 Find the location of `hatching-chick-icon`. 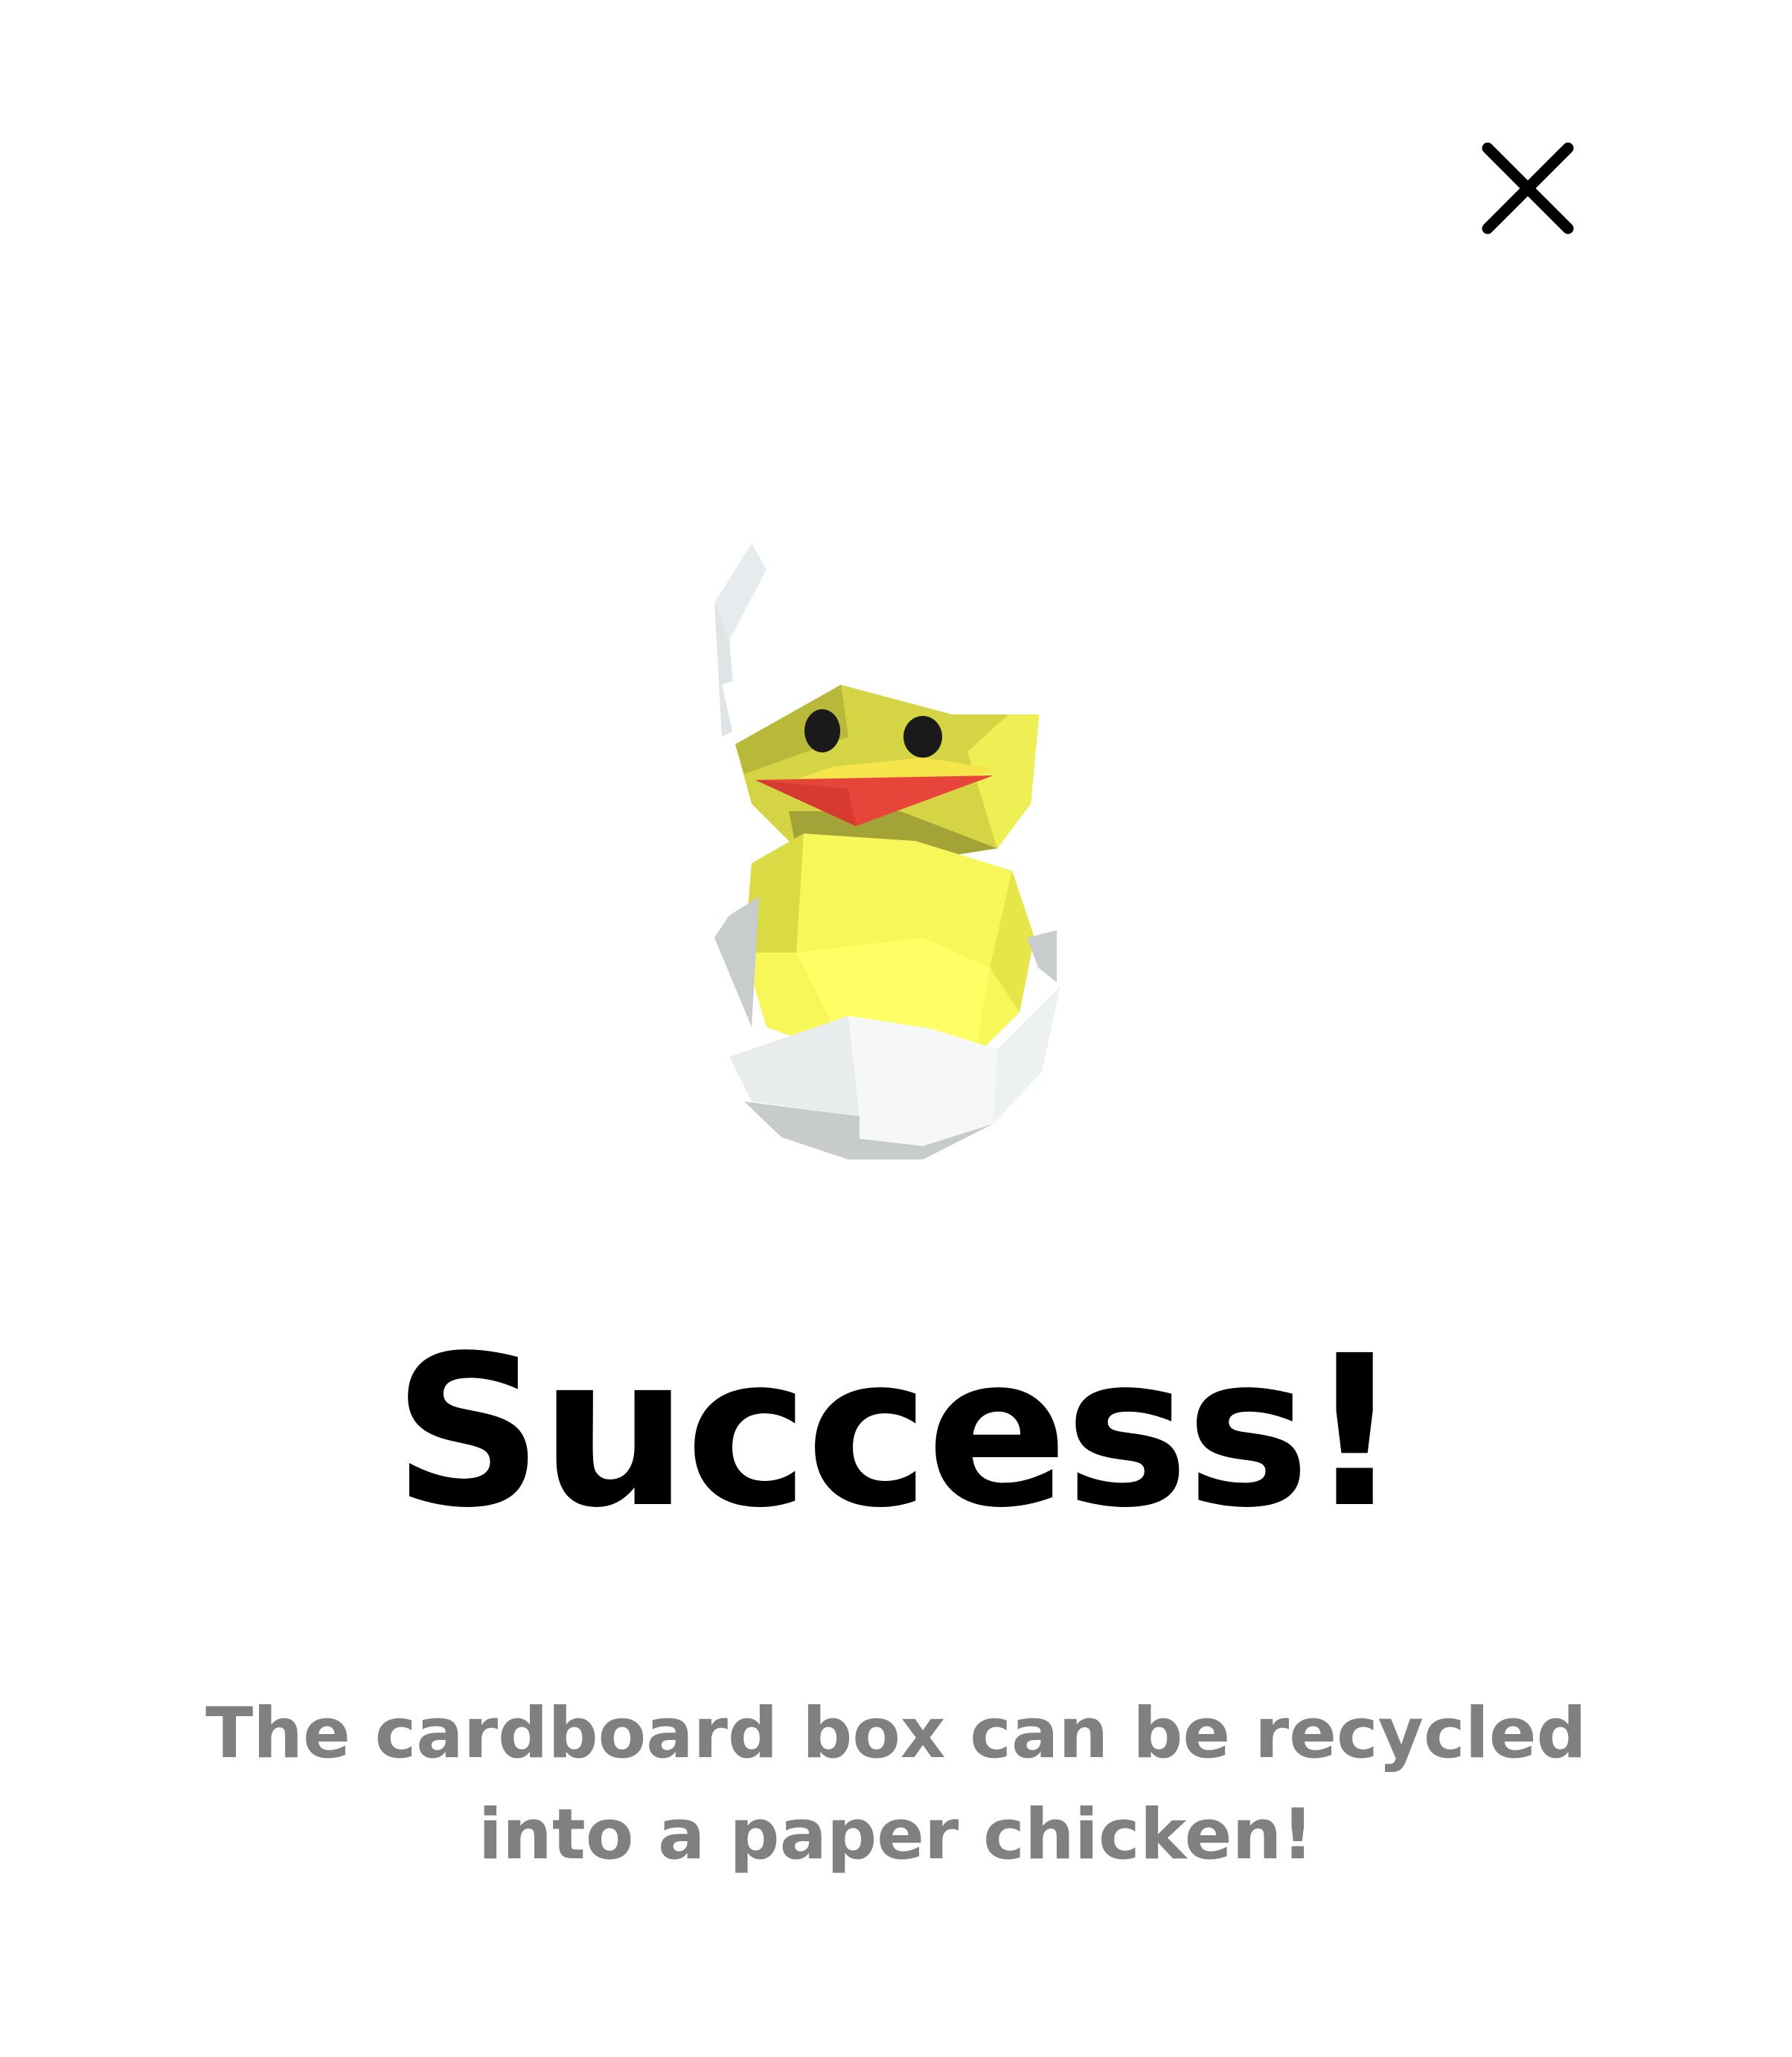

hatching-chick-icon is located at coordinates (893, 826).